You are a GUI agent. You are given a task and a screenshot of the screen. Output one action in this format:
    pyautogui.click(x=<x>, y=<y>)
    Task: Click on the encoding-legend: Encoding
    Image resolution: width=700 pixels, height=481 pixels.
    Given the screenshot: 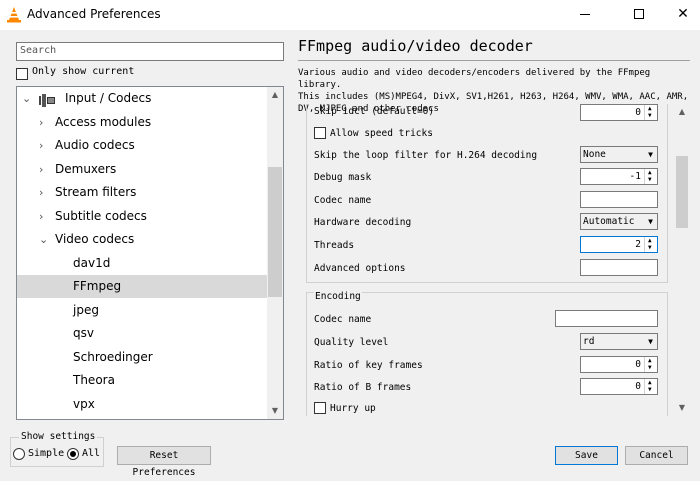 What is the action you would take?
    pyautogui.click(x=338, y=296)
    